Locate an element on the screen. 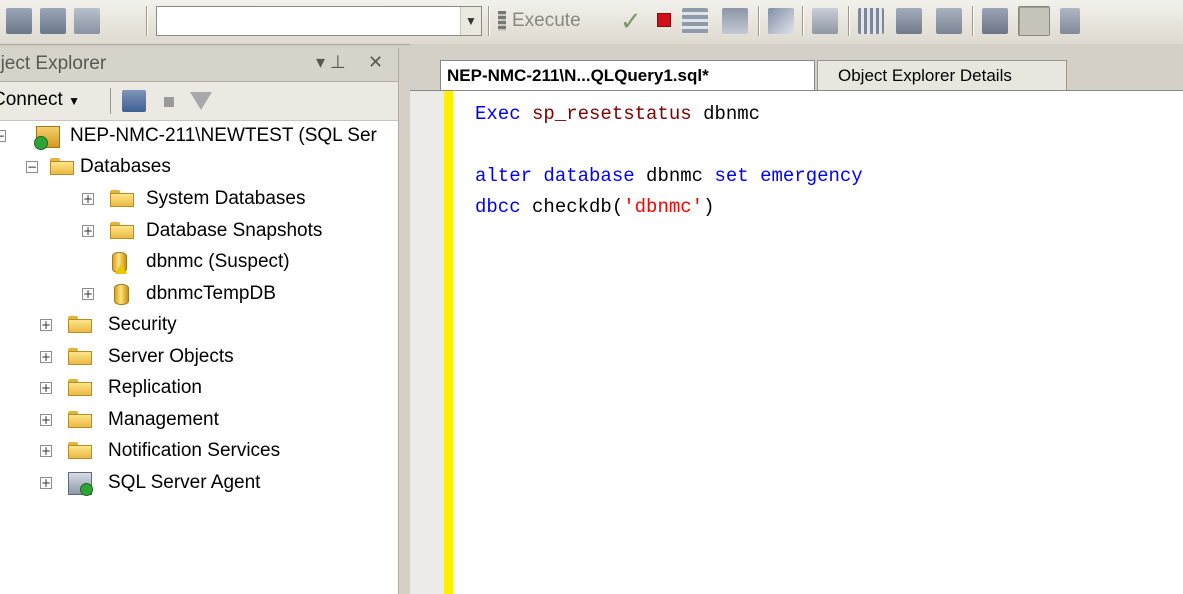  agent-icon is located at coordinates (80, 484).